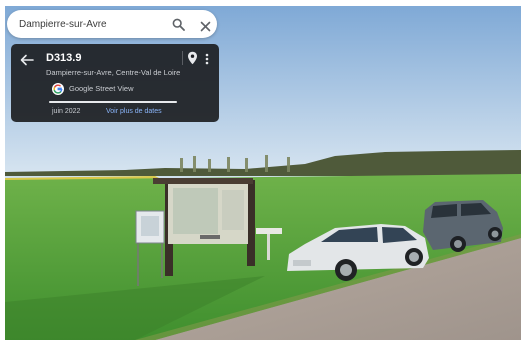  What do you see at coordinates (207, 58) in the screenshot?
I see `more-vert-icon` at bounding box center [207, 58].